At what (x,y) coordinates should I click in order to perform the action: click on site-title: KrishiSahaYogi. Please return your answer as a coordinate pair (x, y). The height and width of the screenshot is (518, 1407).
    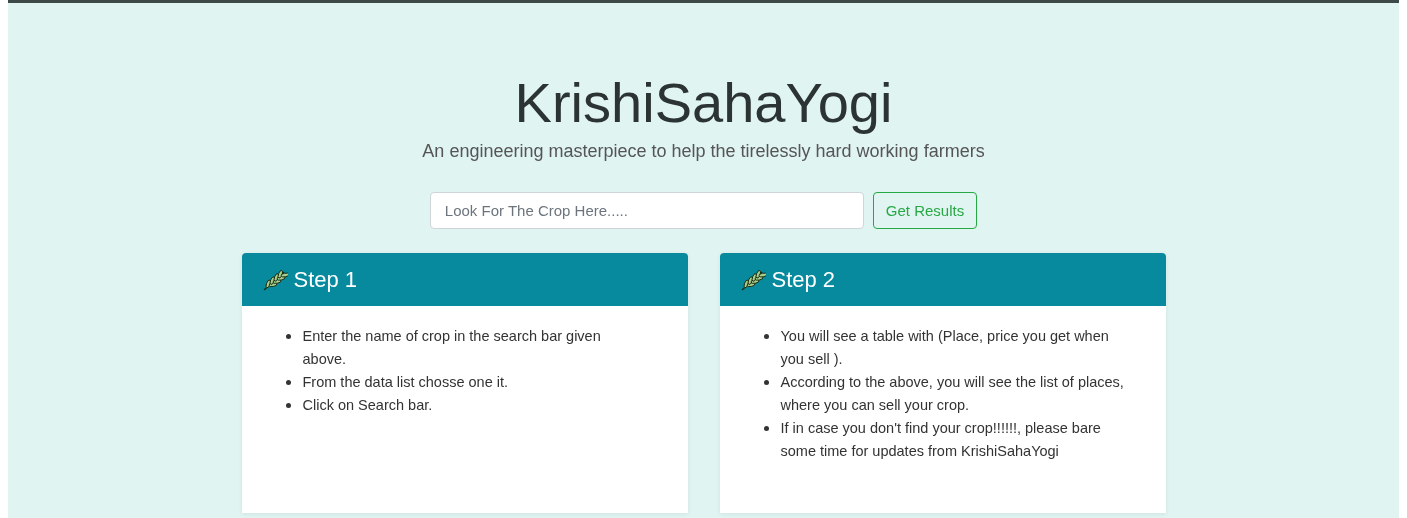
    Looking at the image, I should click on (703, 103).